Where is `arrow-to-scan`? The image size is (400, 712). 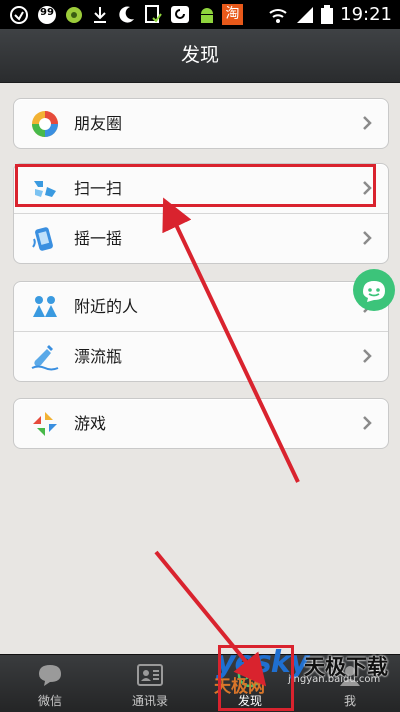 arrow-to-scan is located at coordinates (231, 340).